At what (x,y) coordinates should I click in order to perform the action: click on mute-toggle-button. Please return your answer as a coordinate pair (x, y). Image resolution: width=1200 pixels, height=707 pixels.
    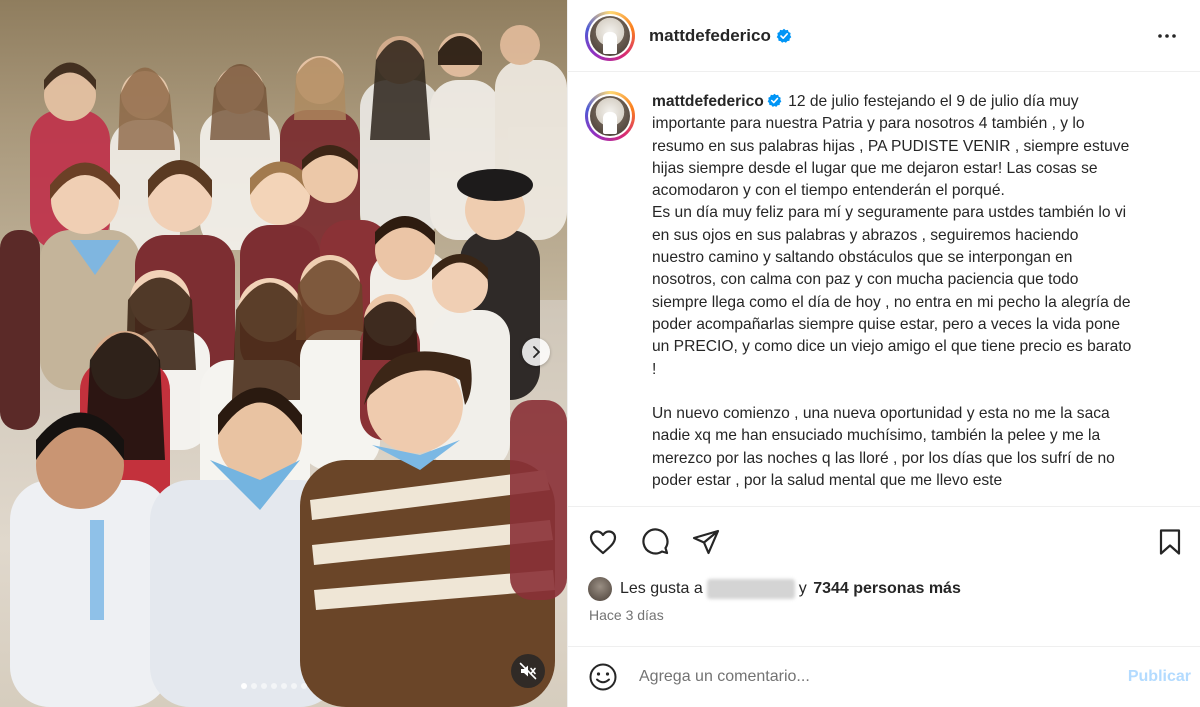
    Looking at the image, I should click on (528, 671).